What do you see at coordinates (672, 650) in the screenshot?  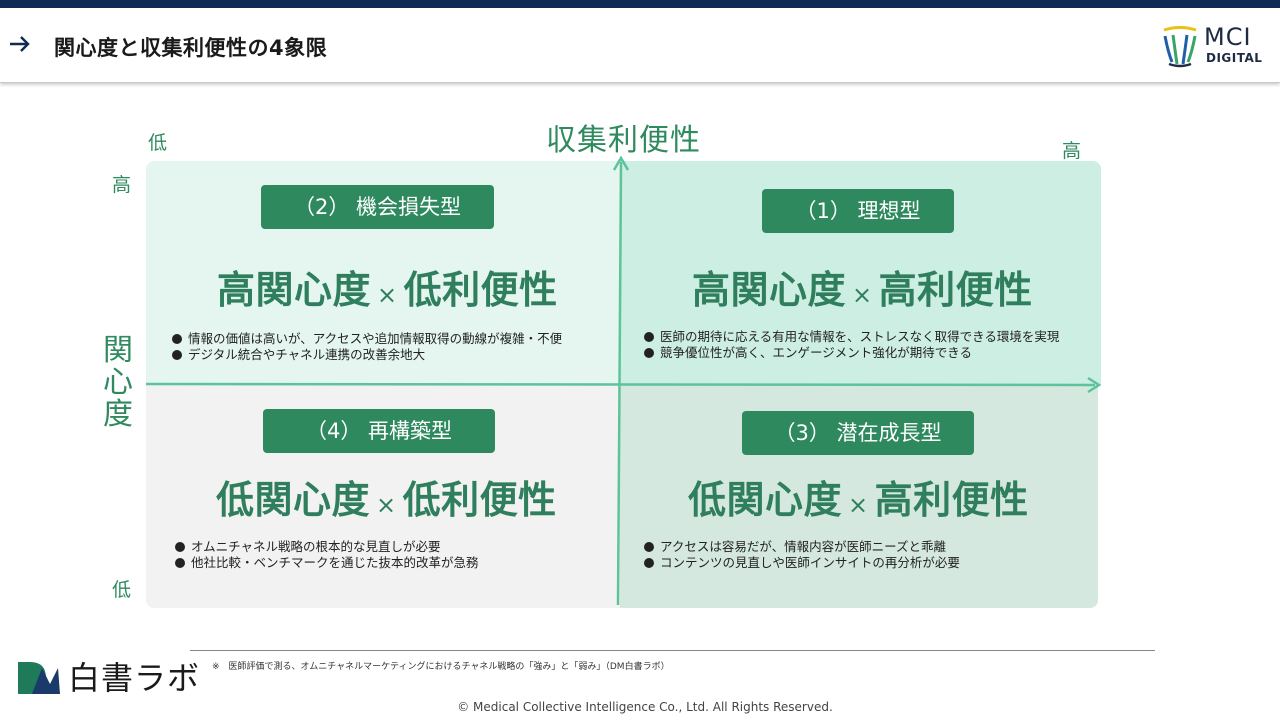 I see `footer-divider` at bounding box center [672, 650].